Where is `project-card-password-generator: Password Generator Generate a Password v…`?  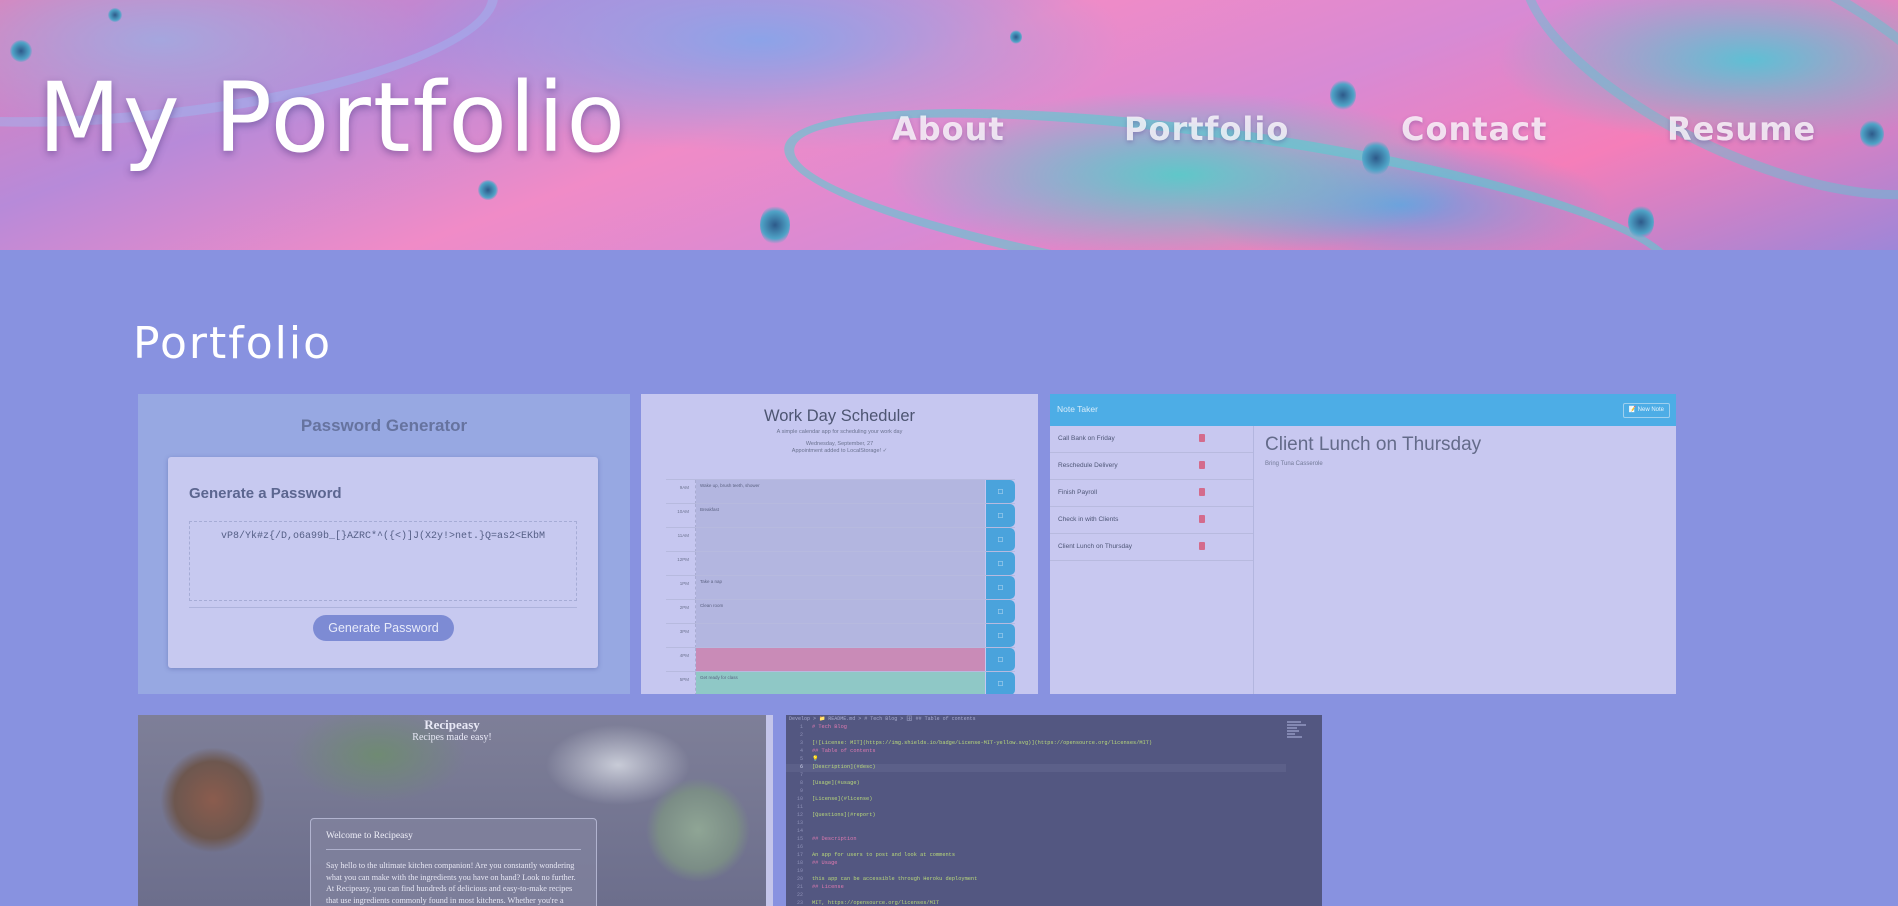 project-card-password-generator: Password Generator Generate a Password v… is located at coordinates (384, 544).